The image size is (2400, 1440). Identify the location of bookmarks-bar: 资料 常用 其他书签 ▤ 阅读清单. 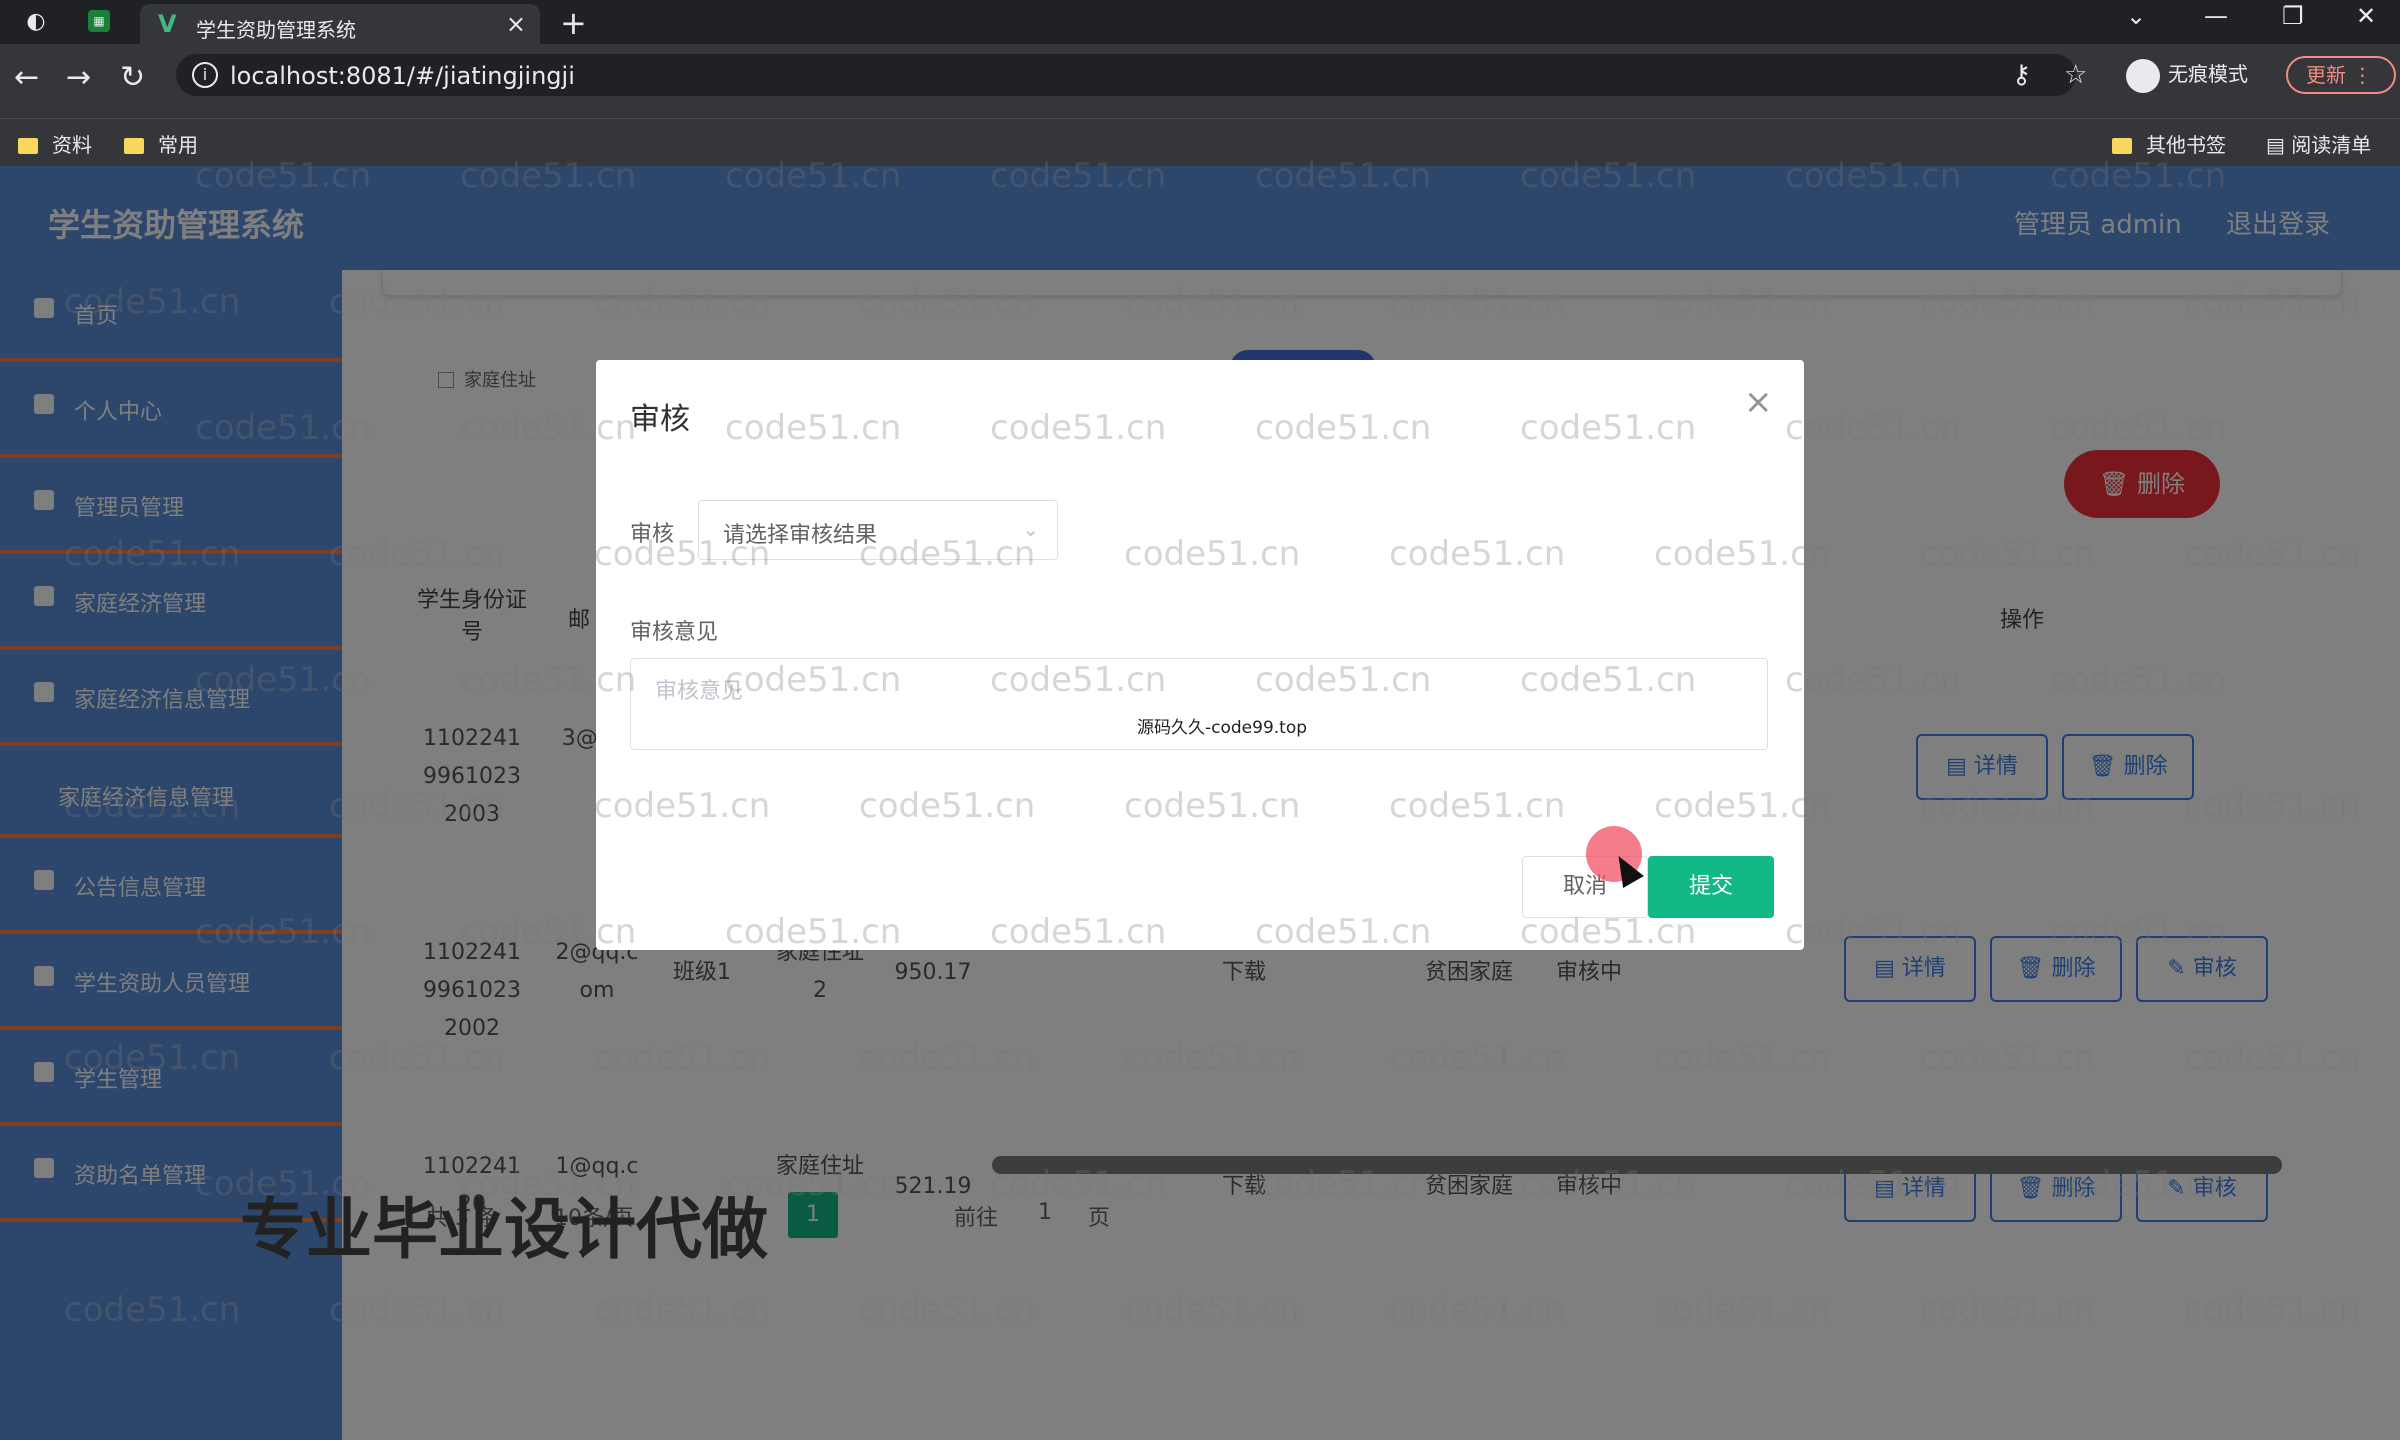
(1200, 142).